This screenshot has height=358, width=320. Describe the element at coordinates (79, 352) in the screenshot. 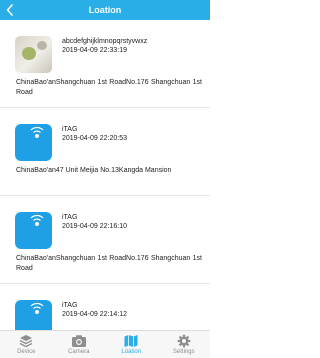

I see `tab-camera-label: Camera` at that location.